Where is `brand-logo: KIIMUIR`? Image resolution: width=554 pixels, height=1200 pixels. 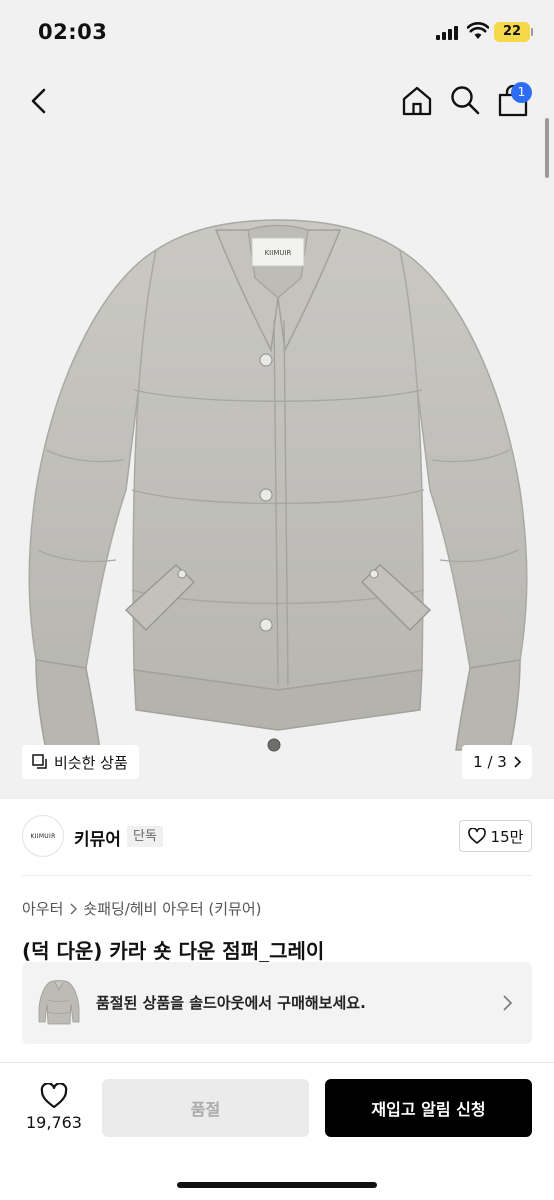 brand-logo: KIIMUIR is located at coordinates (43, 836).